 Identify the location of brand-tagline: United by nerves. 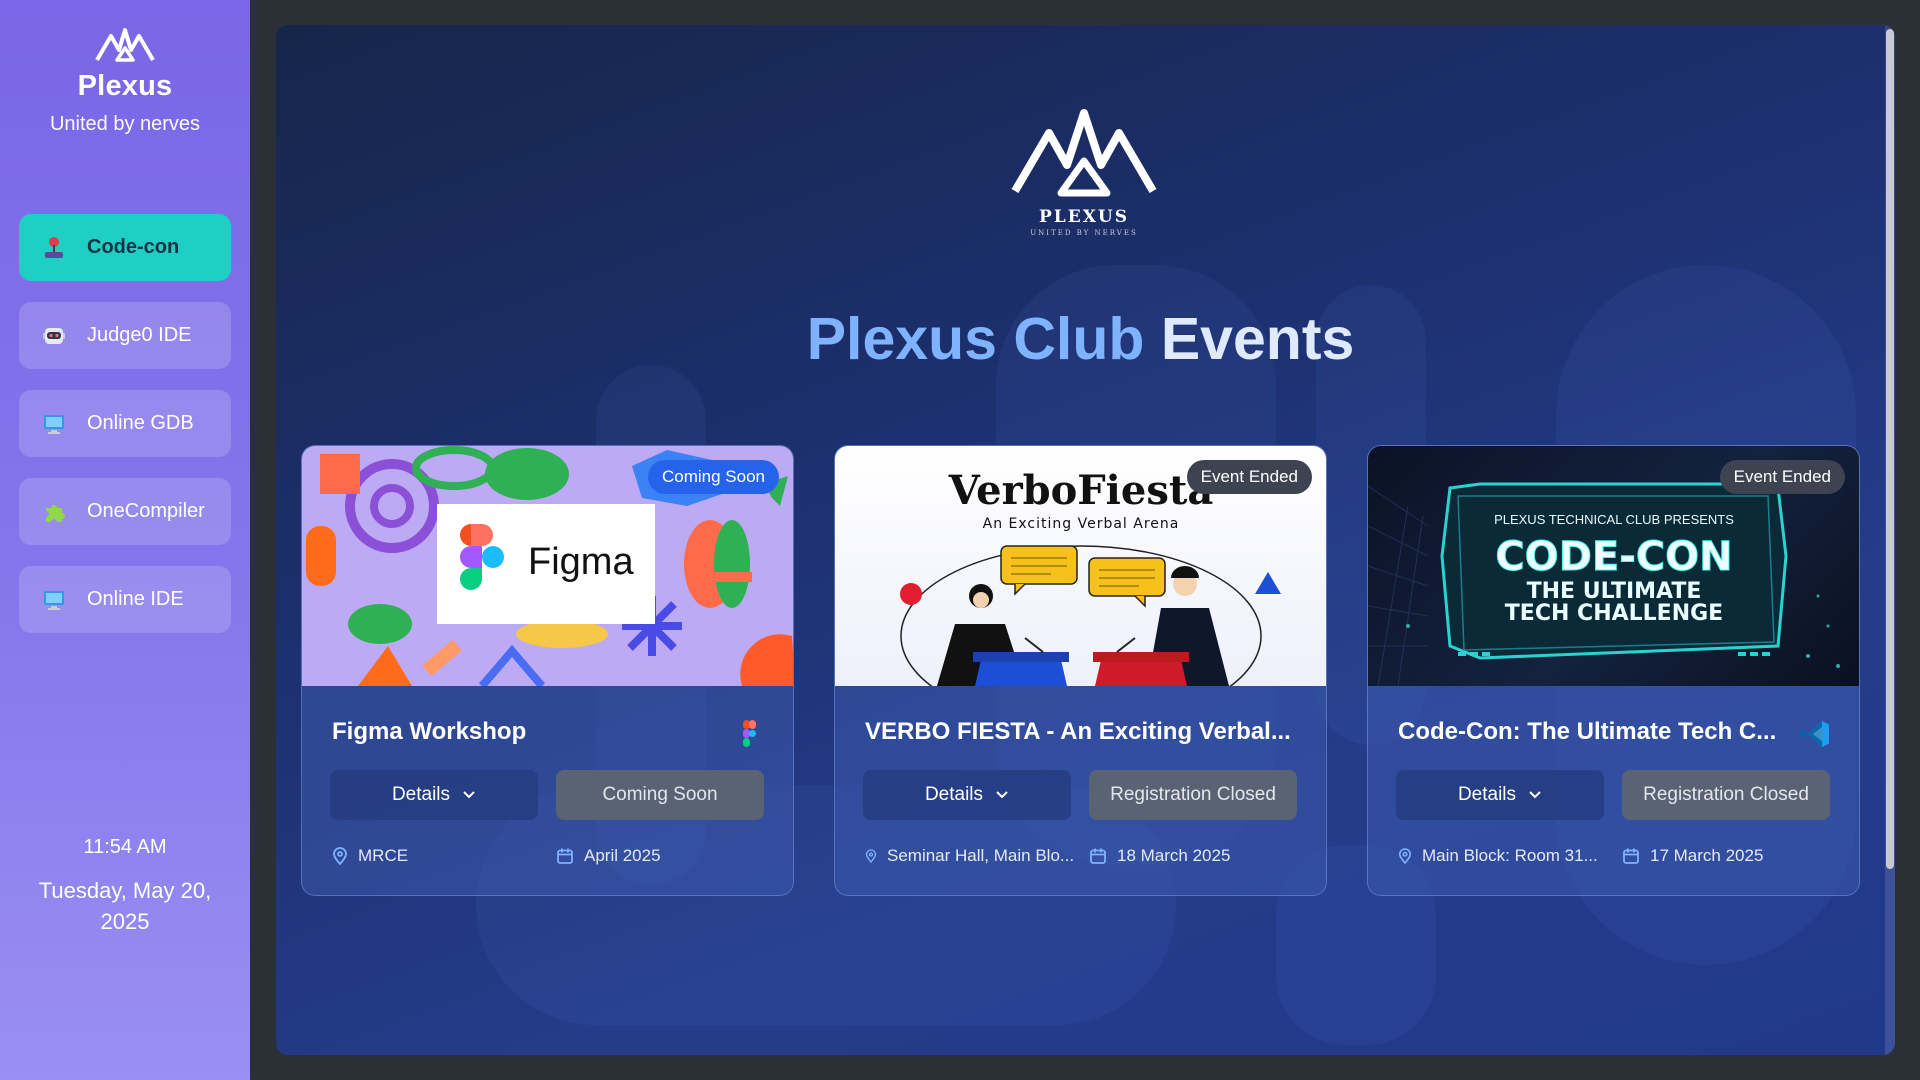
(125, 124).